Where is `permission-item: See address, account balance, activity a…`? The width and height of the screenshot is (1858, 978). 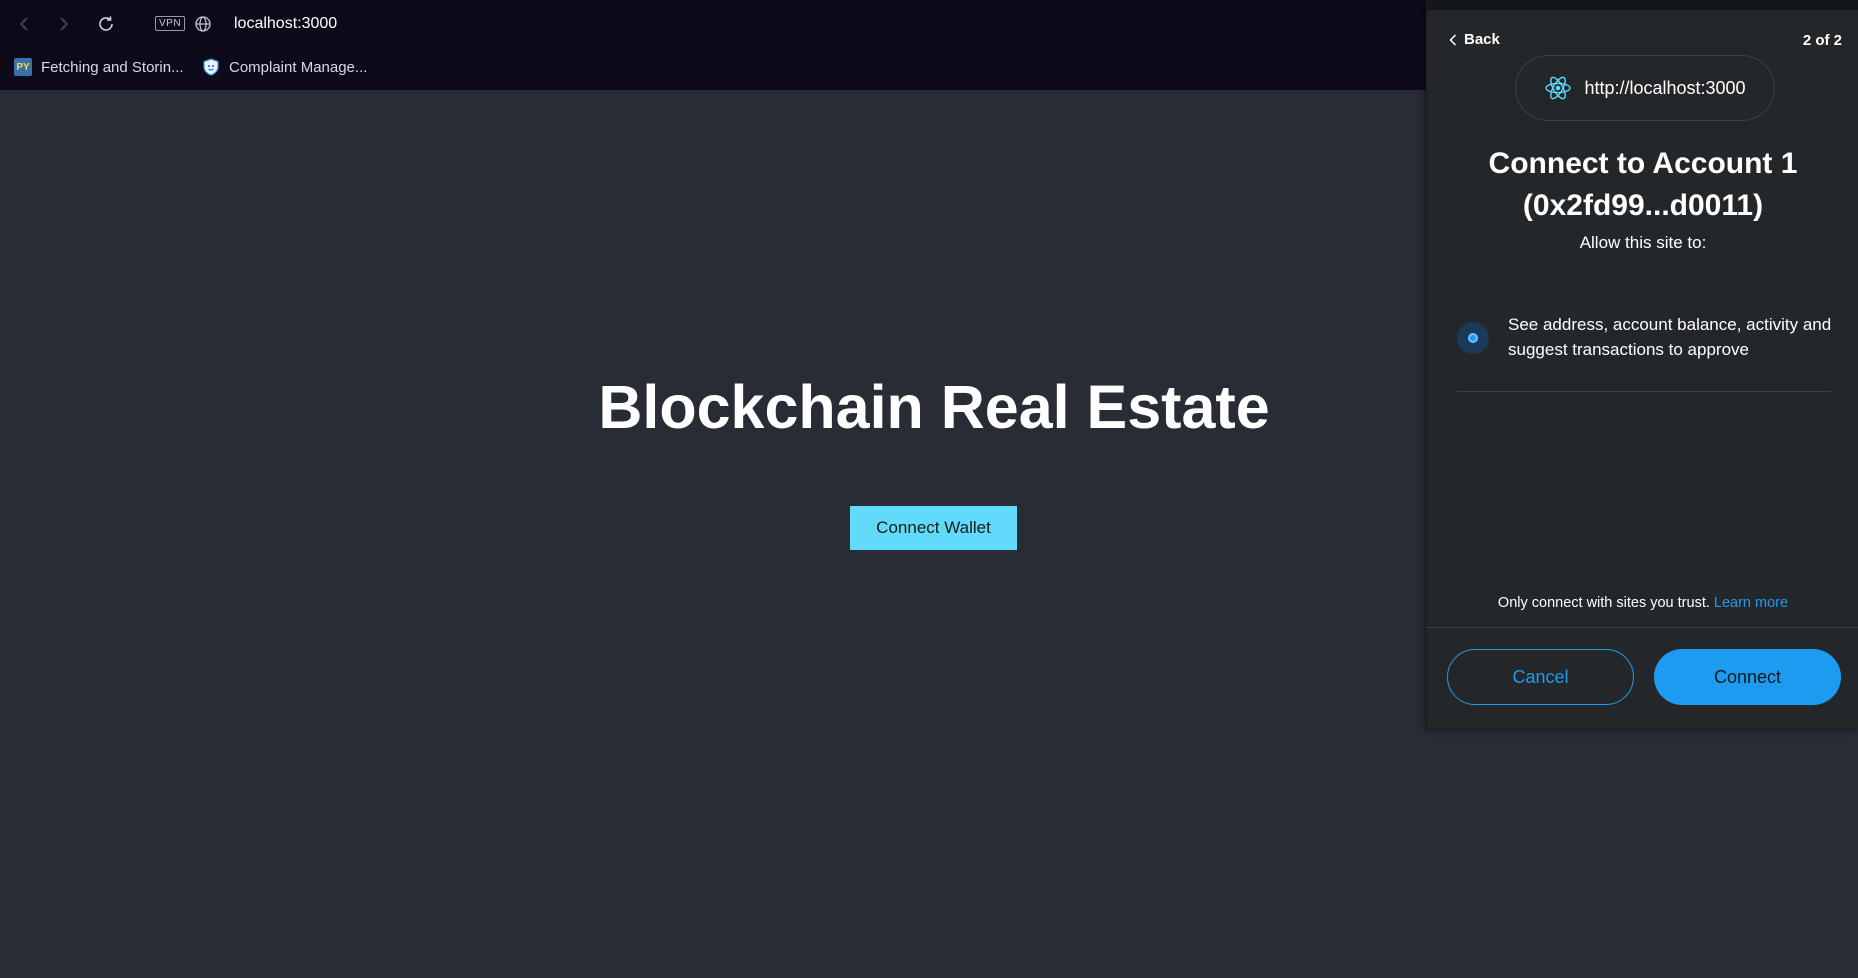 permission-item: See address, account balance, activity a… is located at coordinates (1644, 352).